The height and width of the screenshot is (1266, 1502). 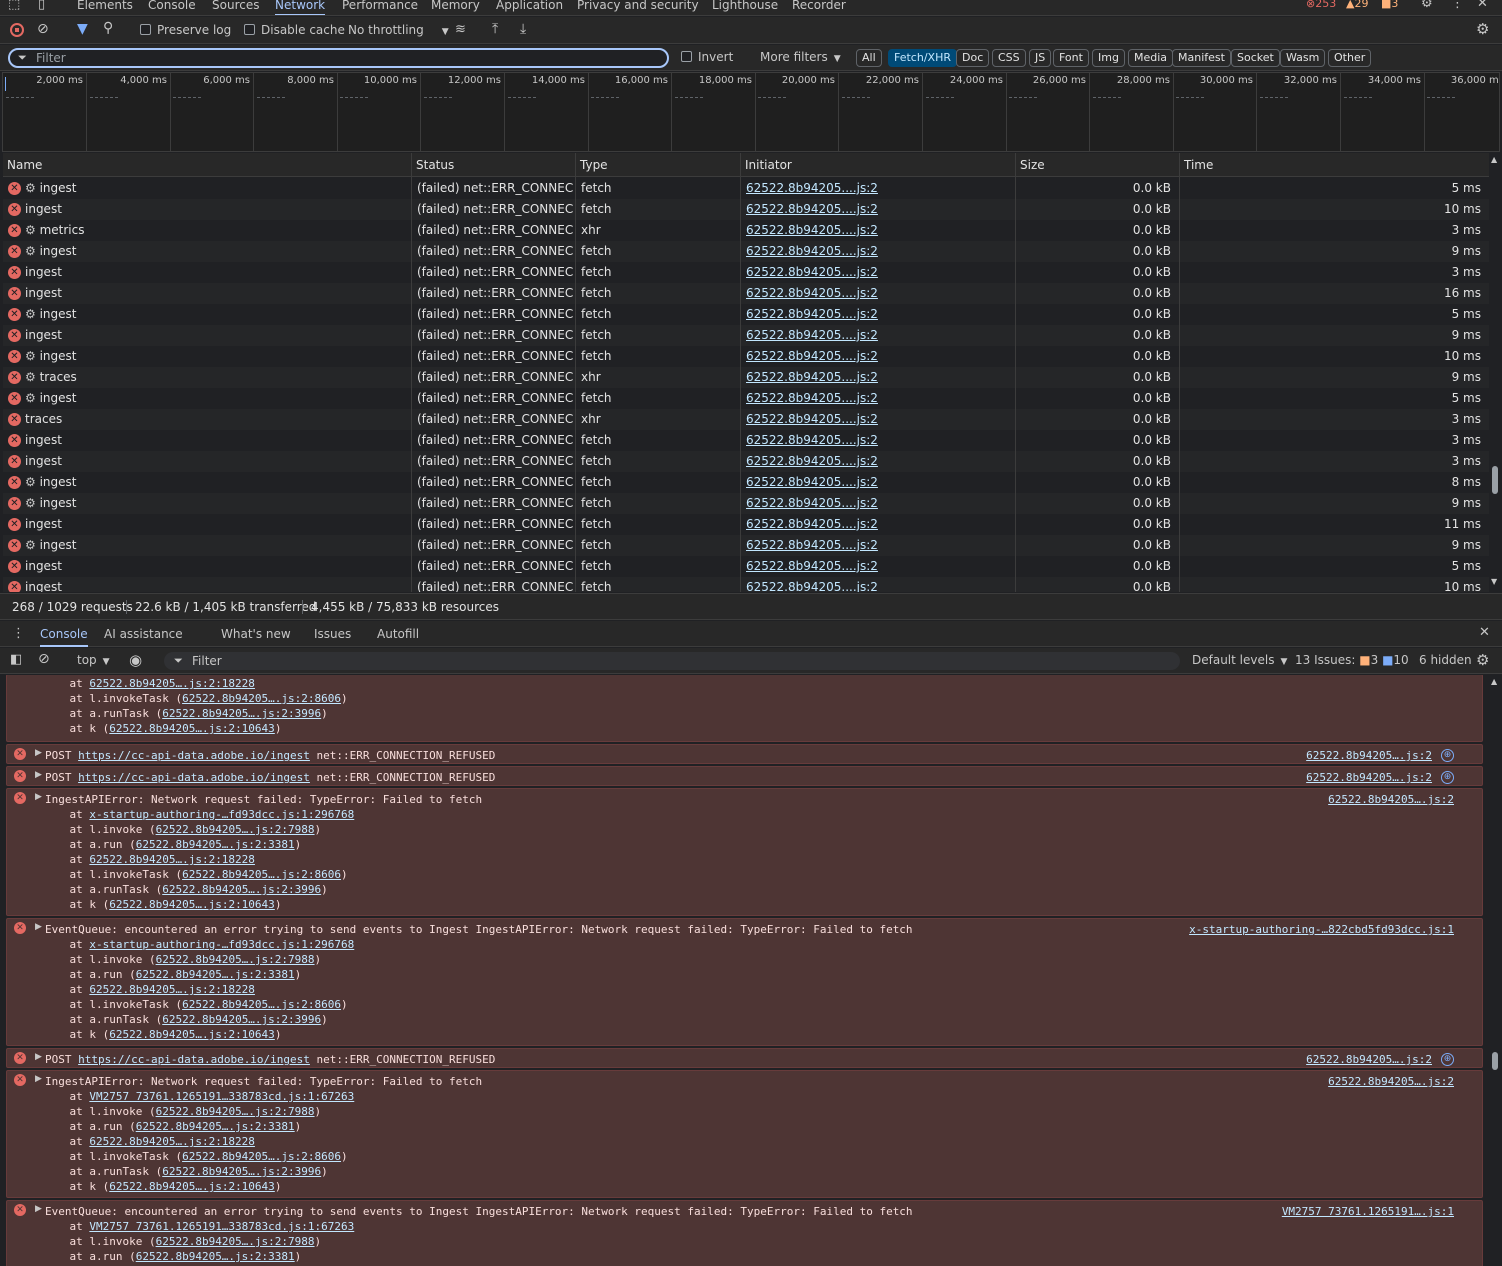 I want to click on settings-gear-icon: ⚙, so click(x=1427, y=5).